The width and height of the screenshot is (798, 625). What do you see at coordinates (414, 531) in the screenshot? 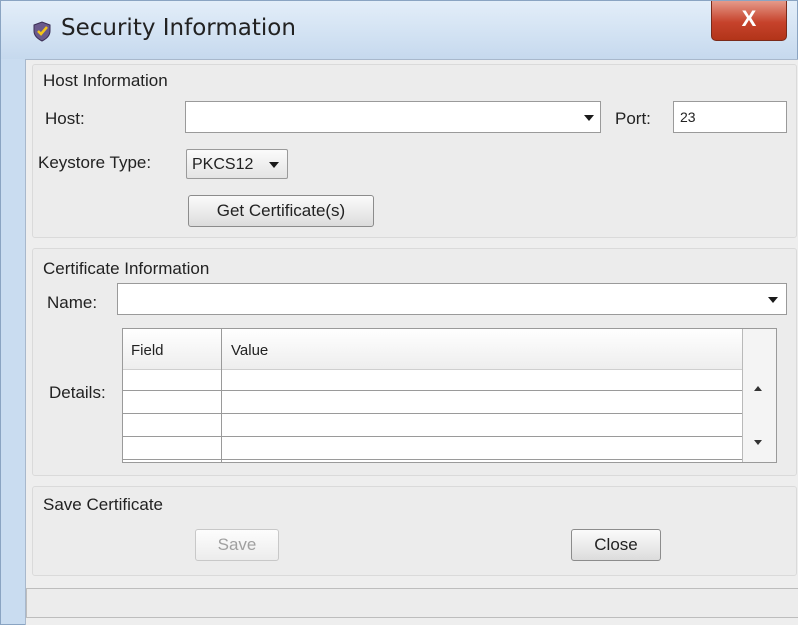
I see `save-certificate-panel: Save Certificate Save Close` at bounding box center [414, 531].